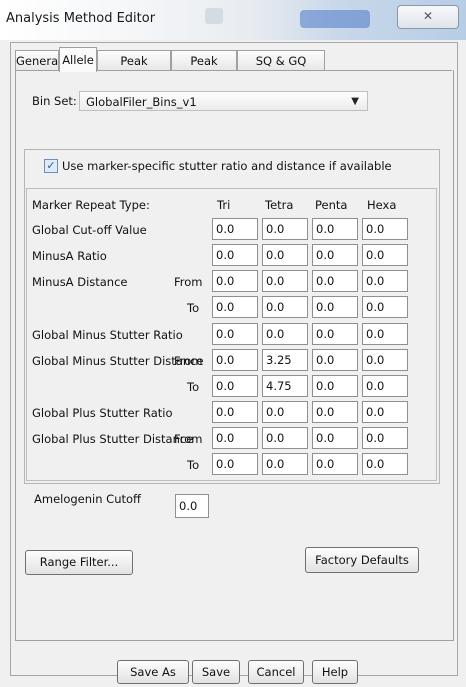 The height and width of the screenshot is (687, 466). What do you see at coordinates (385, 412) in the screenshot?
I see `global-plus-stutter-ratio-hexa-input` at bounding box center [385, 412].